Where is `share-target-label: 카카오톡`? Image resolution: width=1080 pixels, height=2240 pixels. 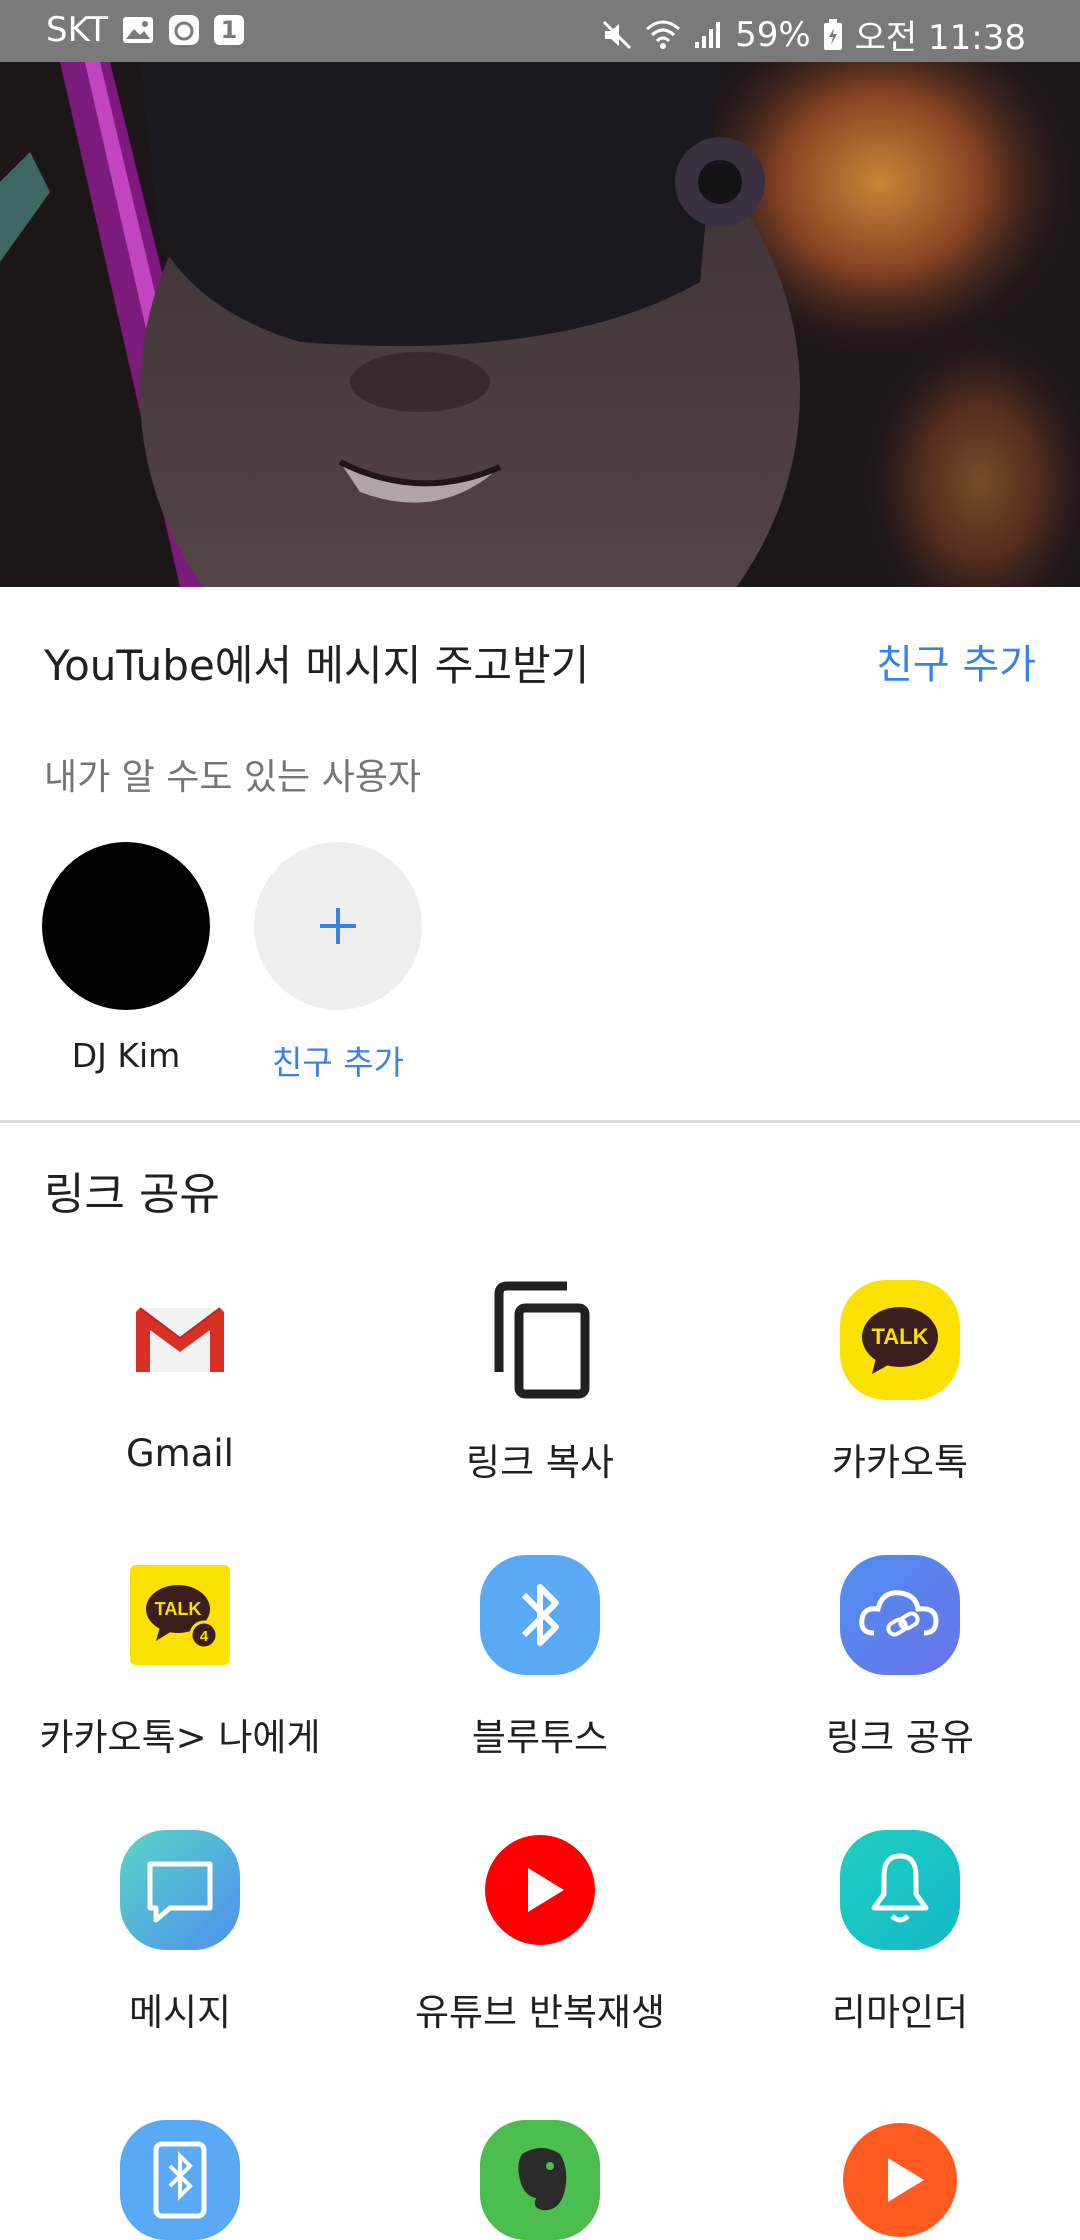 share-target-label: 카카오톡 is located at coordinates (900, 1462).